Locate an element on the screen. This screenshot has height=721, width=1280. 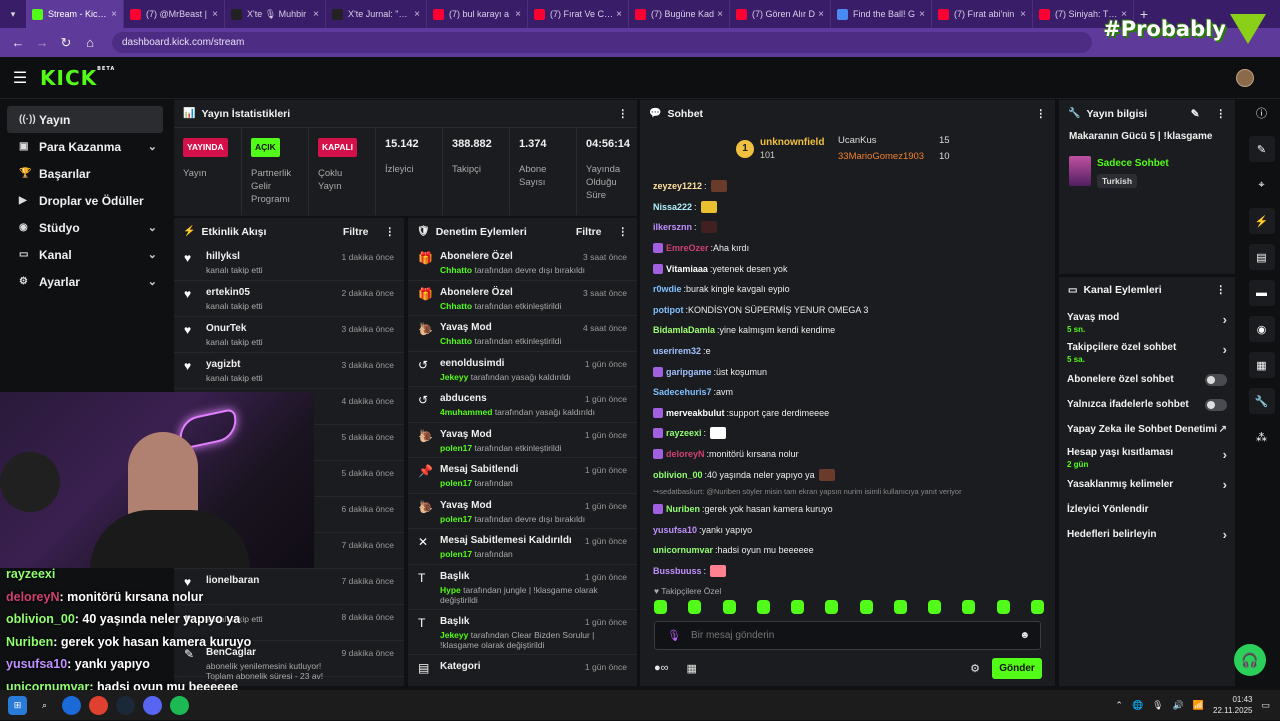
chrome-icon is located at coordinates (98, 705).